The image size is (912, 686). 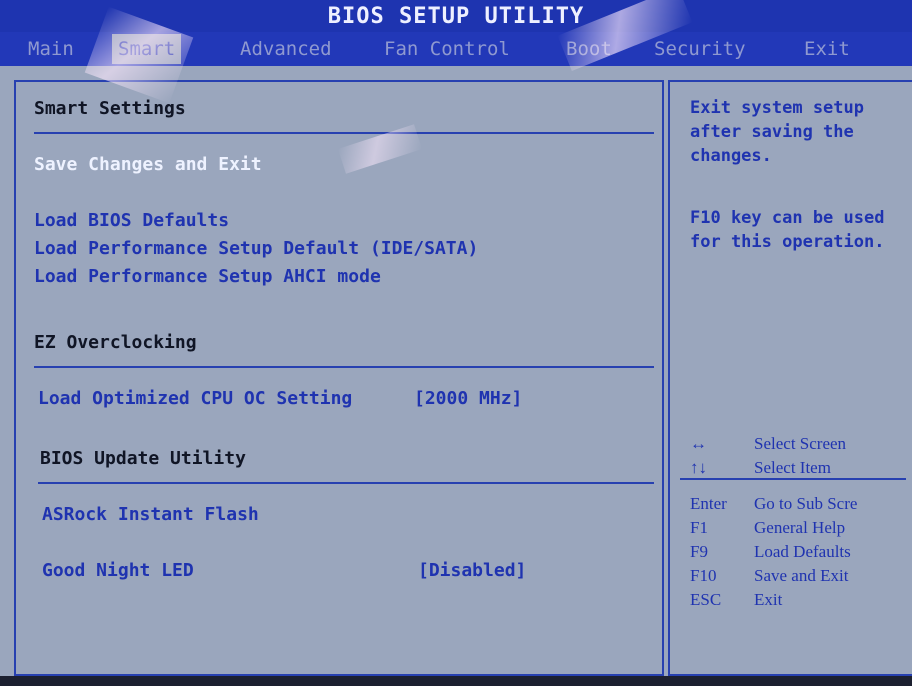 I want to click on arrows-vertical-icon: ↑↓, so click(x=698, y=467).